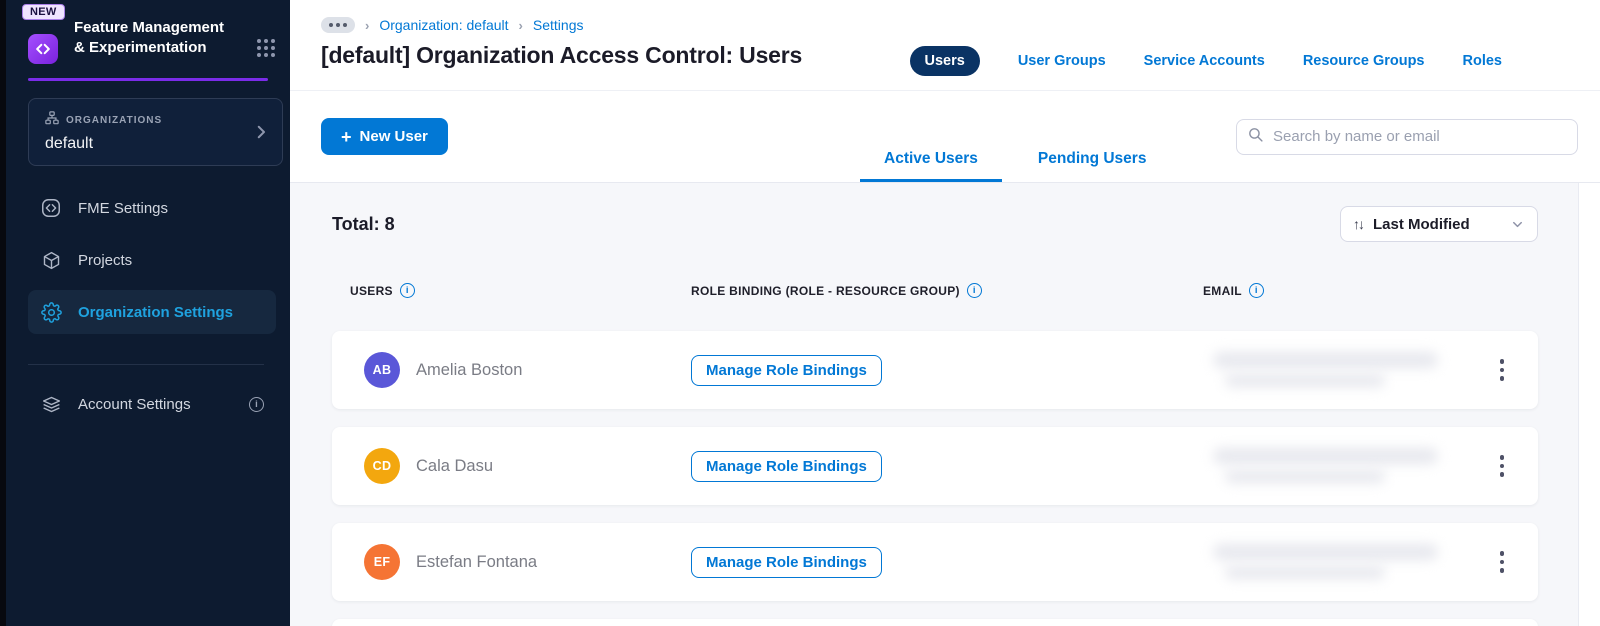 Image resolution: width=1600 pixels, height=626 pixels. Describe the element at coordinates (152, 260) in the screenshot. I see `sidebar-item-projects: Projects` at that location.